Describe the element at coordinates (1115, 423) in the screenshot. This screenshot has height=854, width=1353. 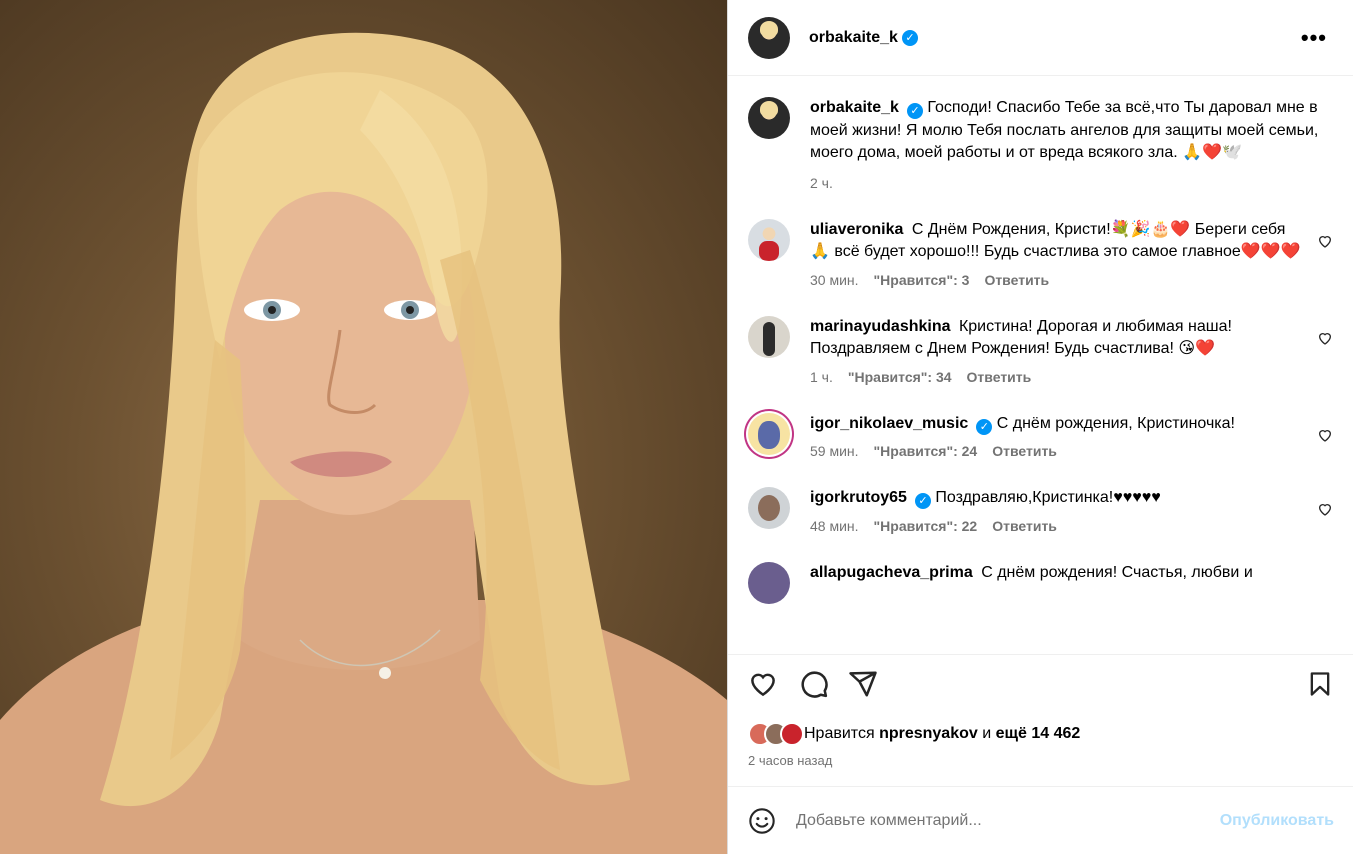
I see `comment-body: С днём рождения, Кристиночка!` at that location.